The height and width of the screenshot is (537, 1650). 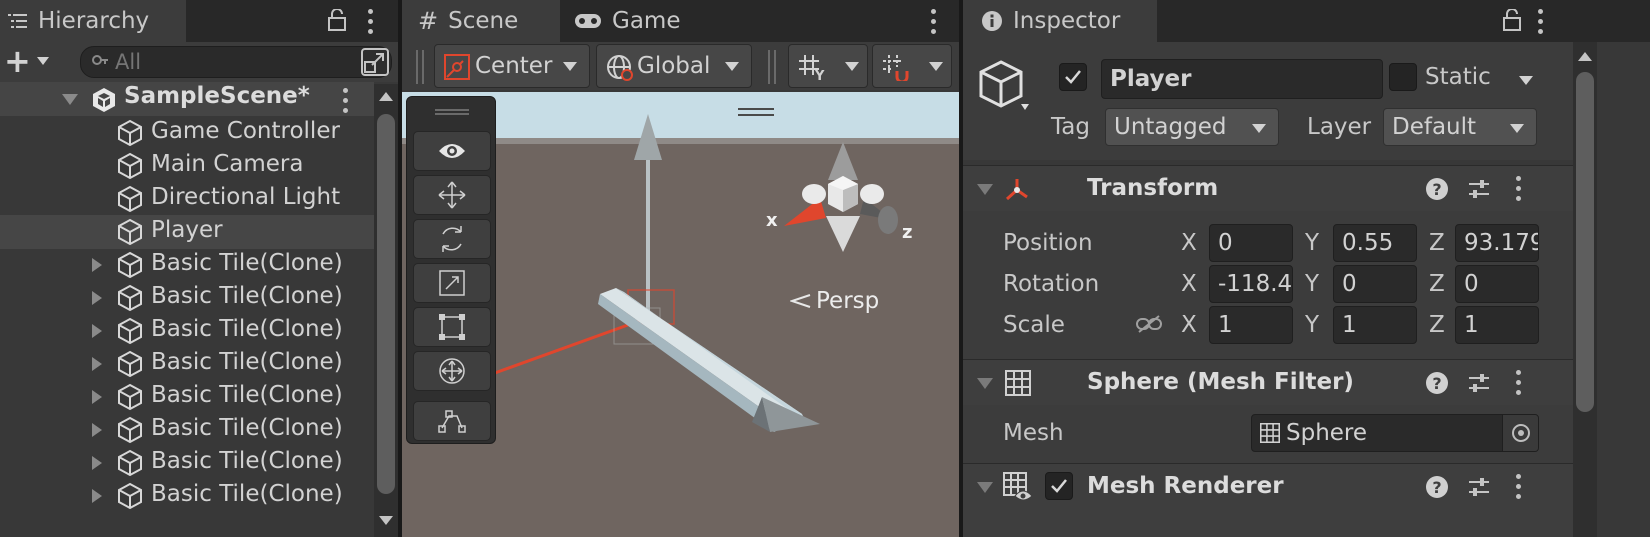 What do you see at coordinates (1268, 500) in the screenshot?
I see `mesh-renderer-header: Mesh Renderer ?` at bounding box center [1268, 500].